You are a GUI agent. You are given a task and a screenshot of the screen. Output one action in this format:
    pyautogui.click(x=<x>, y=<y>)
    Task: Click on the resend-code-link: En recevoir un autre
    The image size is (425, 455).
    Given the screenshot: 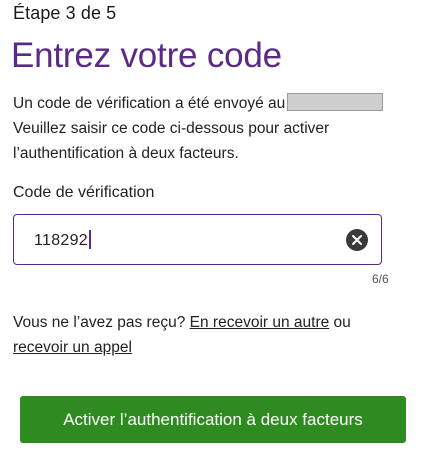 What is the action you would take?
    pyautogui.click(x=260, y=322)
    